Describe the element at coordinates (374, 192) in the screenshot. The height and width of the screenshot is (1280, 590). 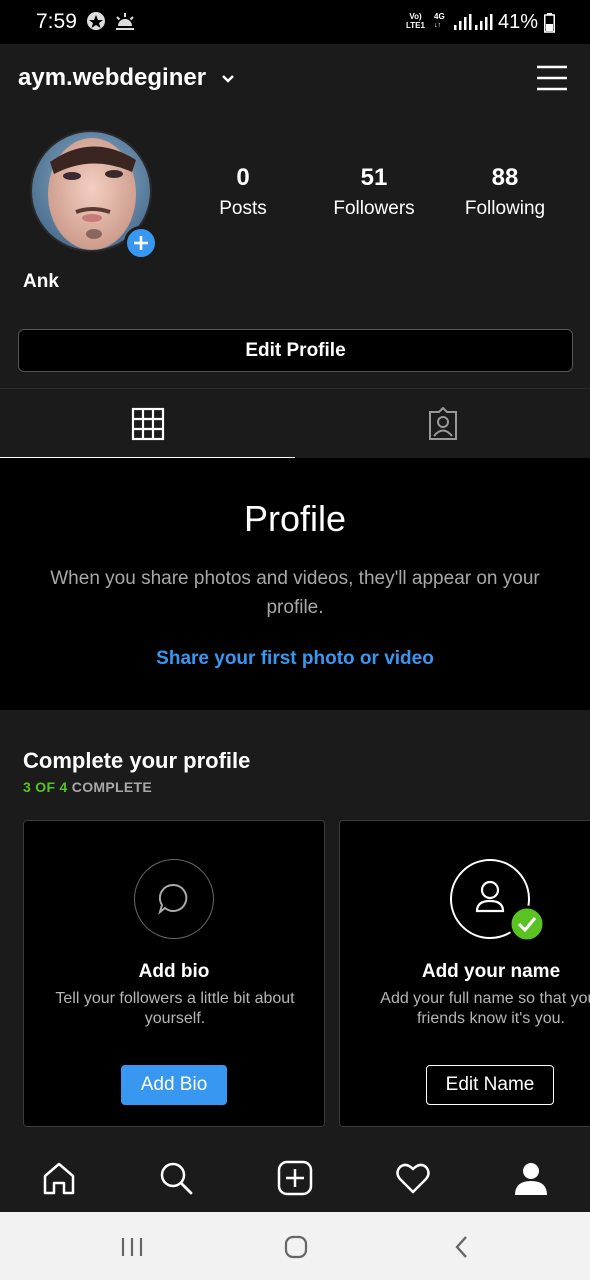
I see `followers-stat: 51 Followers` at that location.